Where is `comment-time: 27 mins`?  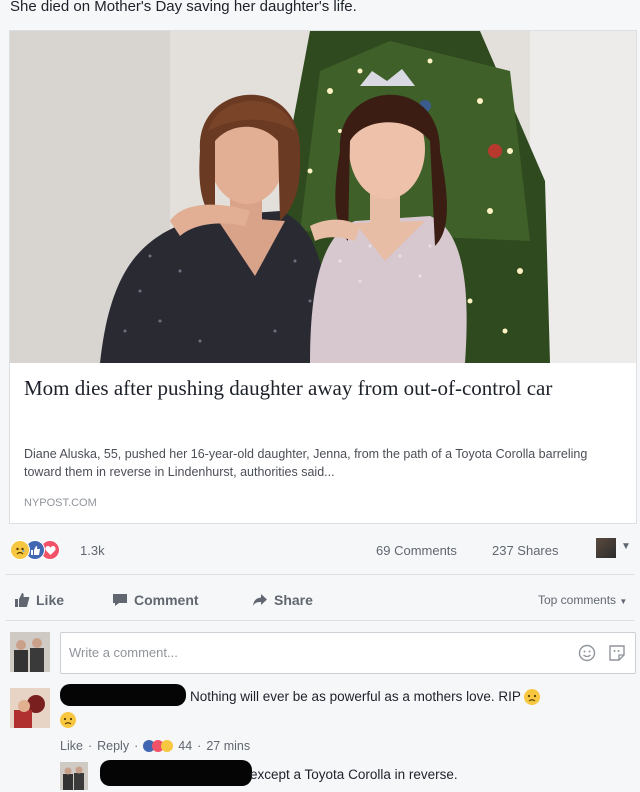 comment-time: 27 mins is located at coordinates (228, 746).